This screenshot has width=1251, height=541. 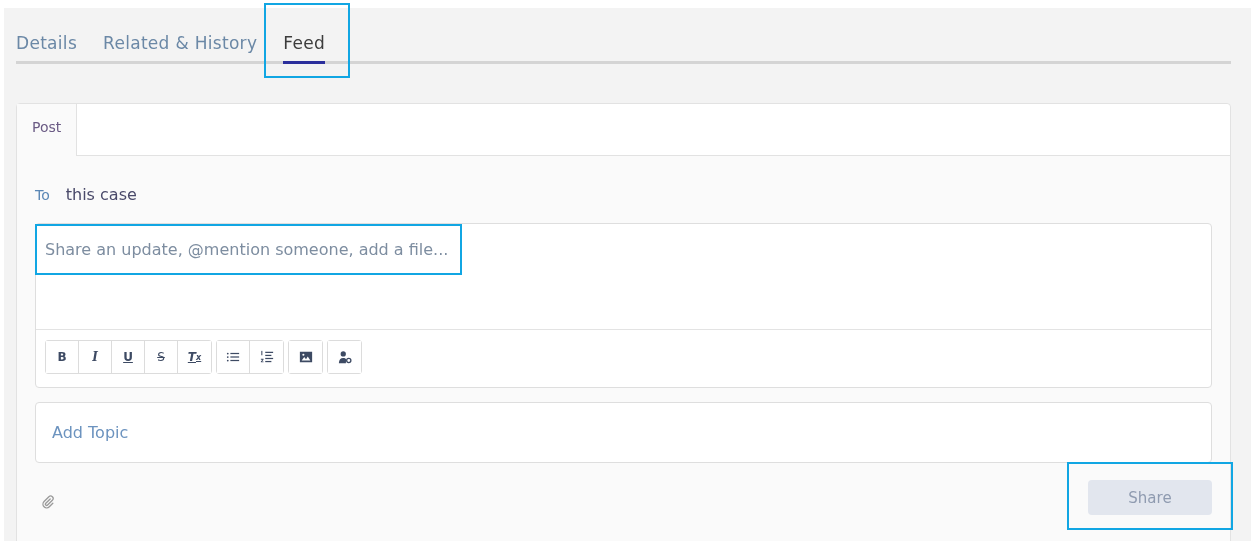 I want to click on tab: Post, so click(x=47, y=130).